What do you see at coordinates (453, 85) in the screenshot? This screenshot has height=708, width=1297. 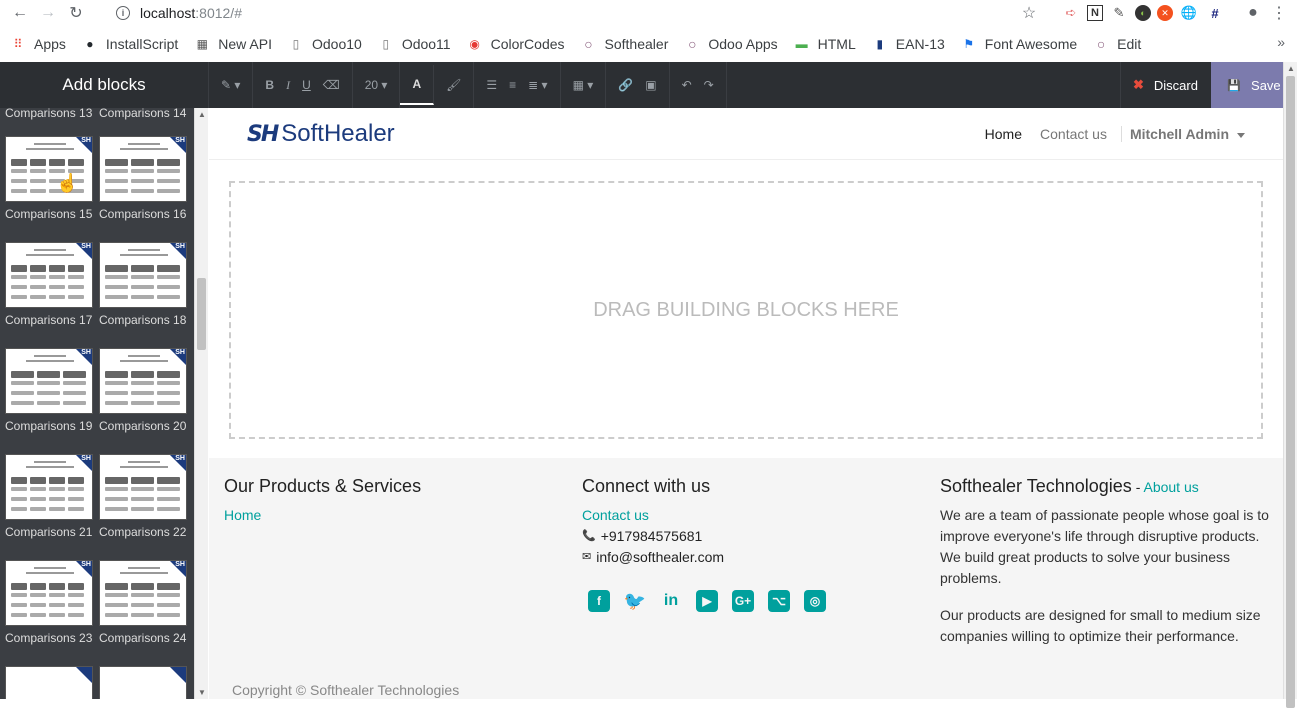 I see `paint-brush-icon: 🖌` at bounding box center [453, 85].